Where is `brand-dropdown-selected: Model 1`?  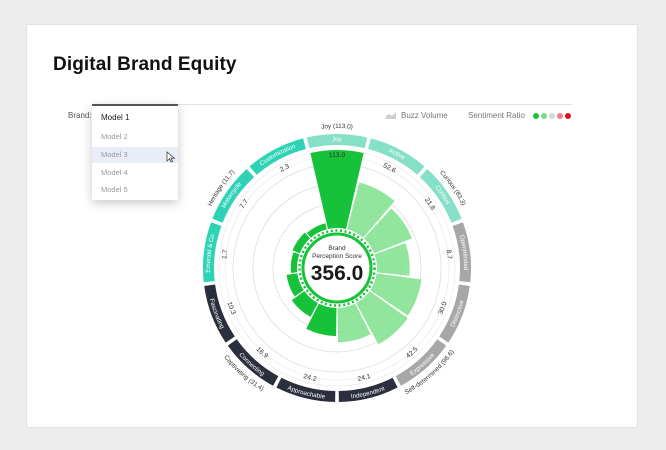 brand-dropdown-selected: Model 1 is located at coordinates (115, 117).